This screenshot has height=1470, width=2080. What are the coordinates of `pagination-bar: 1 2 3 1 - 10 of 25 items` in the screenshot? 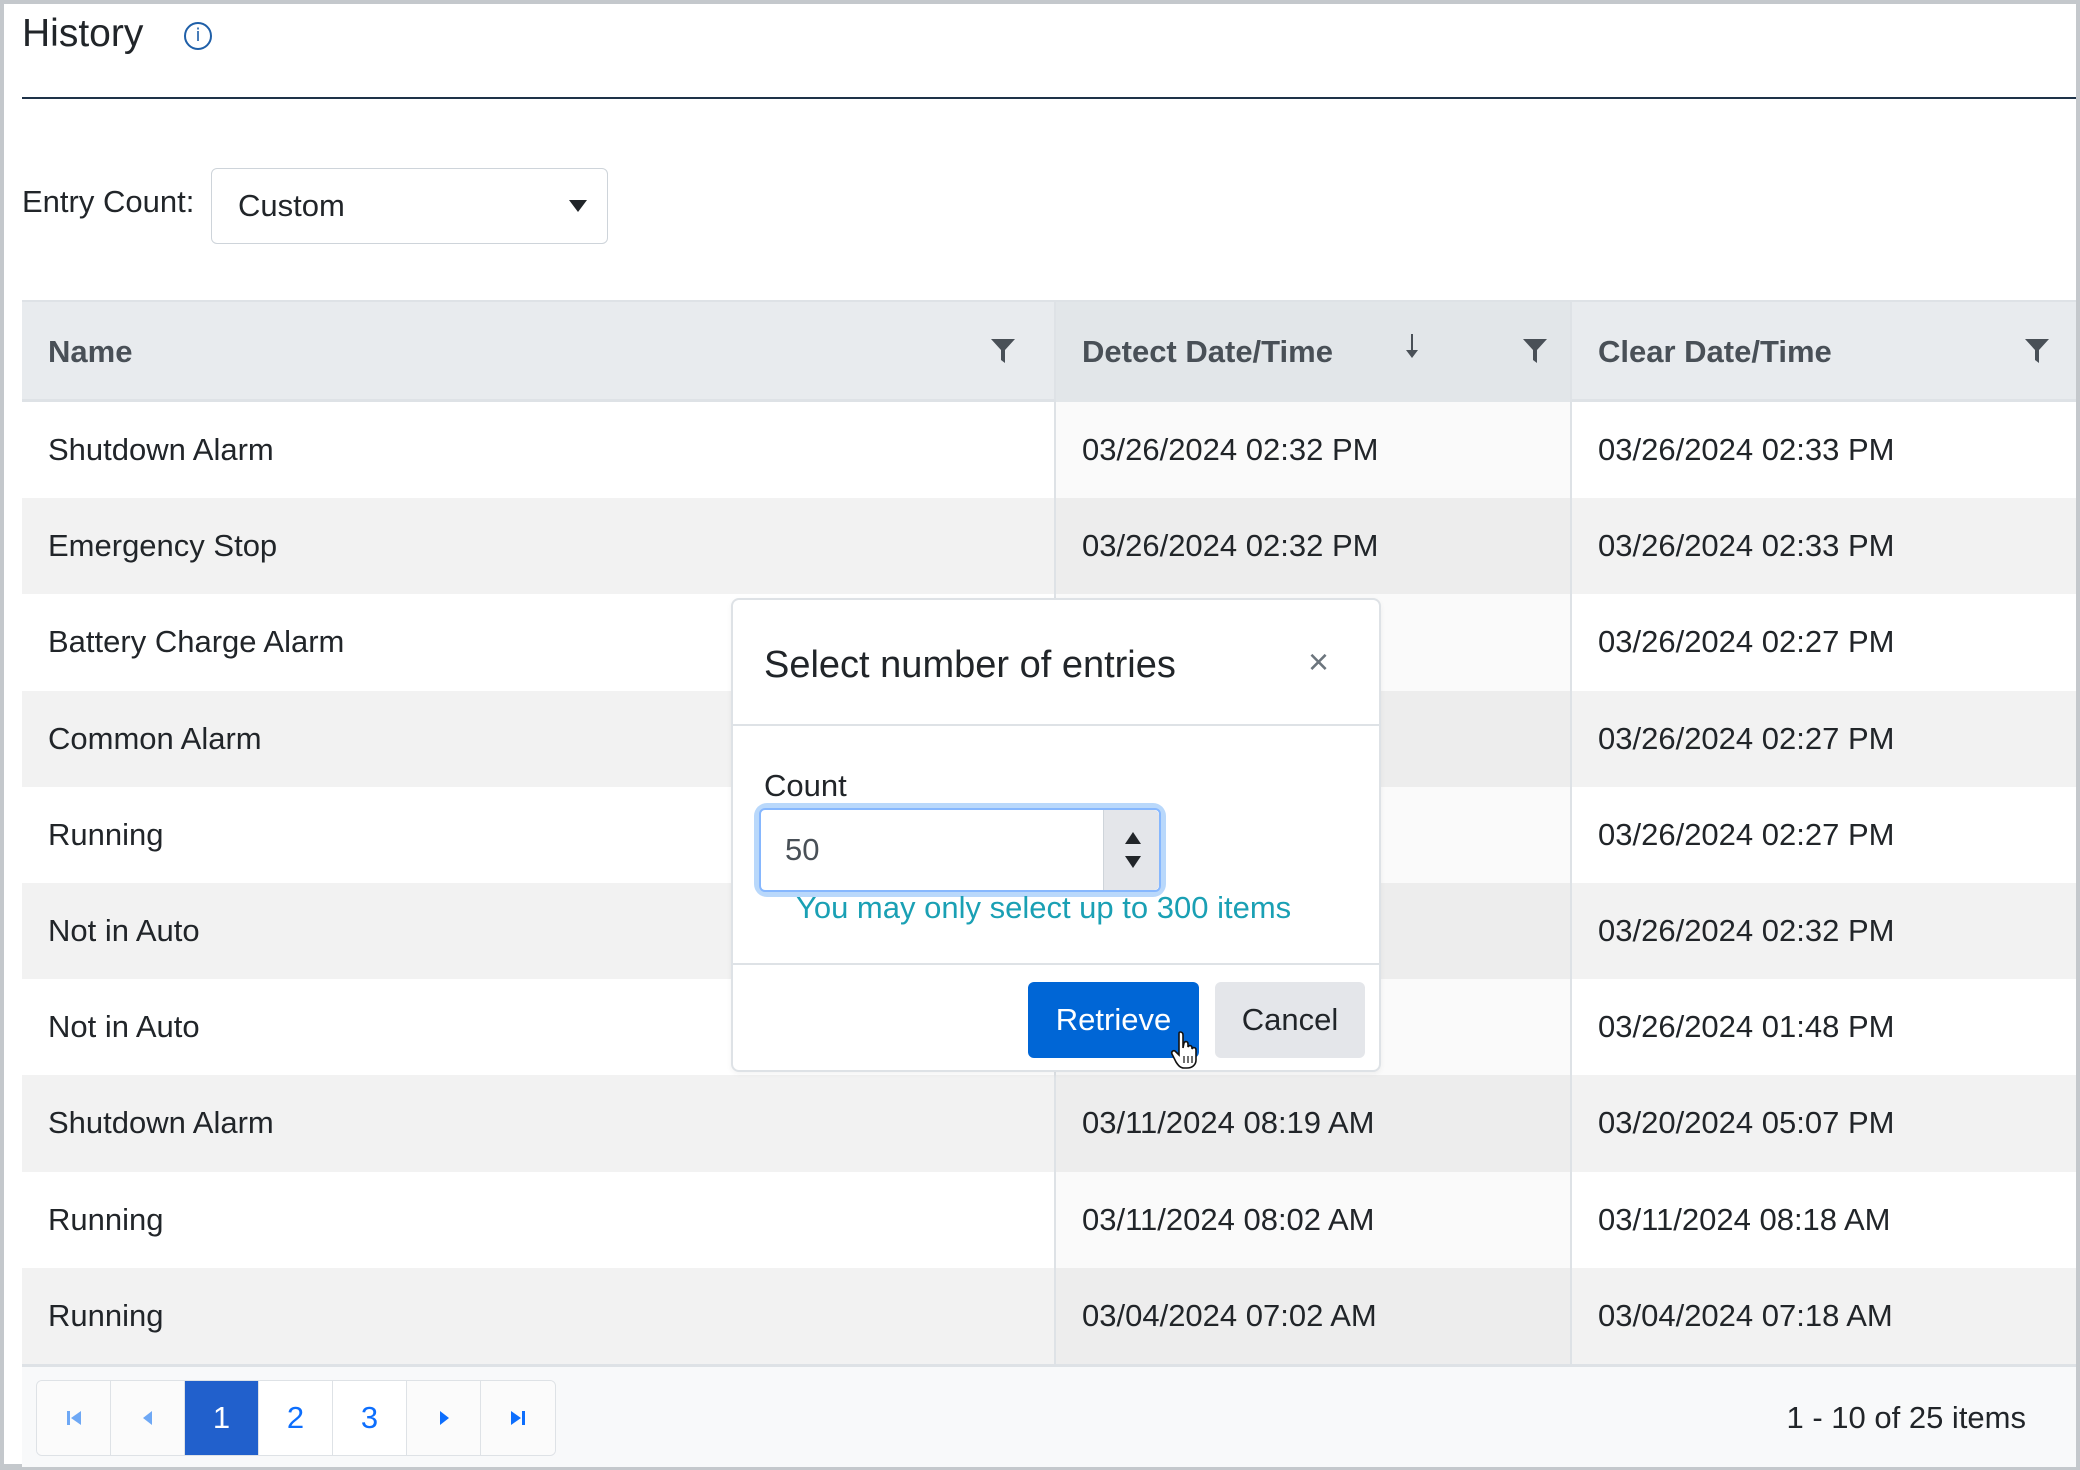 It's located at (1049, 1415).